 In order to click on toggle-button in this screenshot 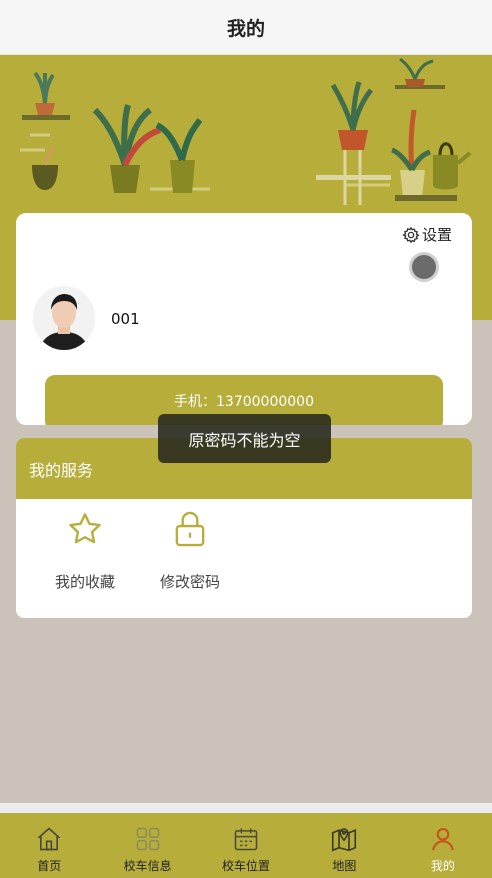, I will do `click(424, 267)`.